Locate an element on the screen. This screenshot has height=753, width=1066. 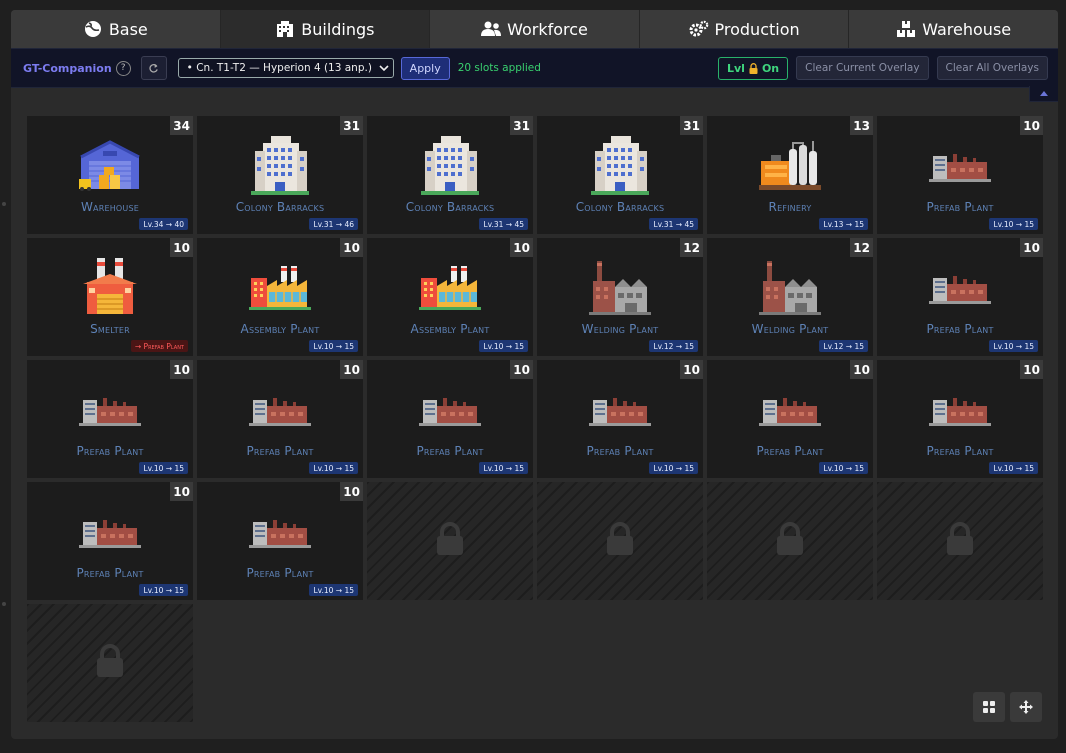
clear-all-overlays-button: Clear All Overlays is located at coordinates (992, 68).